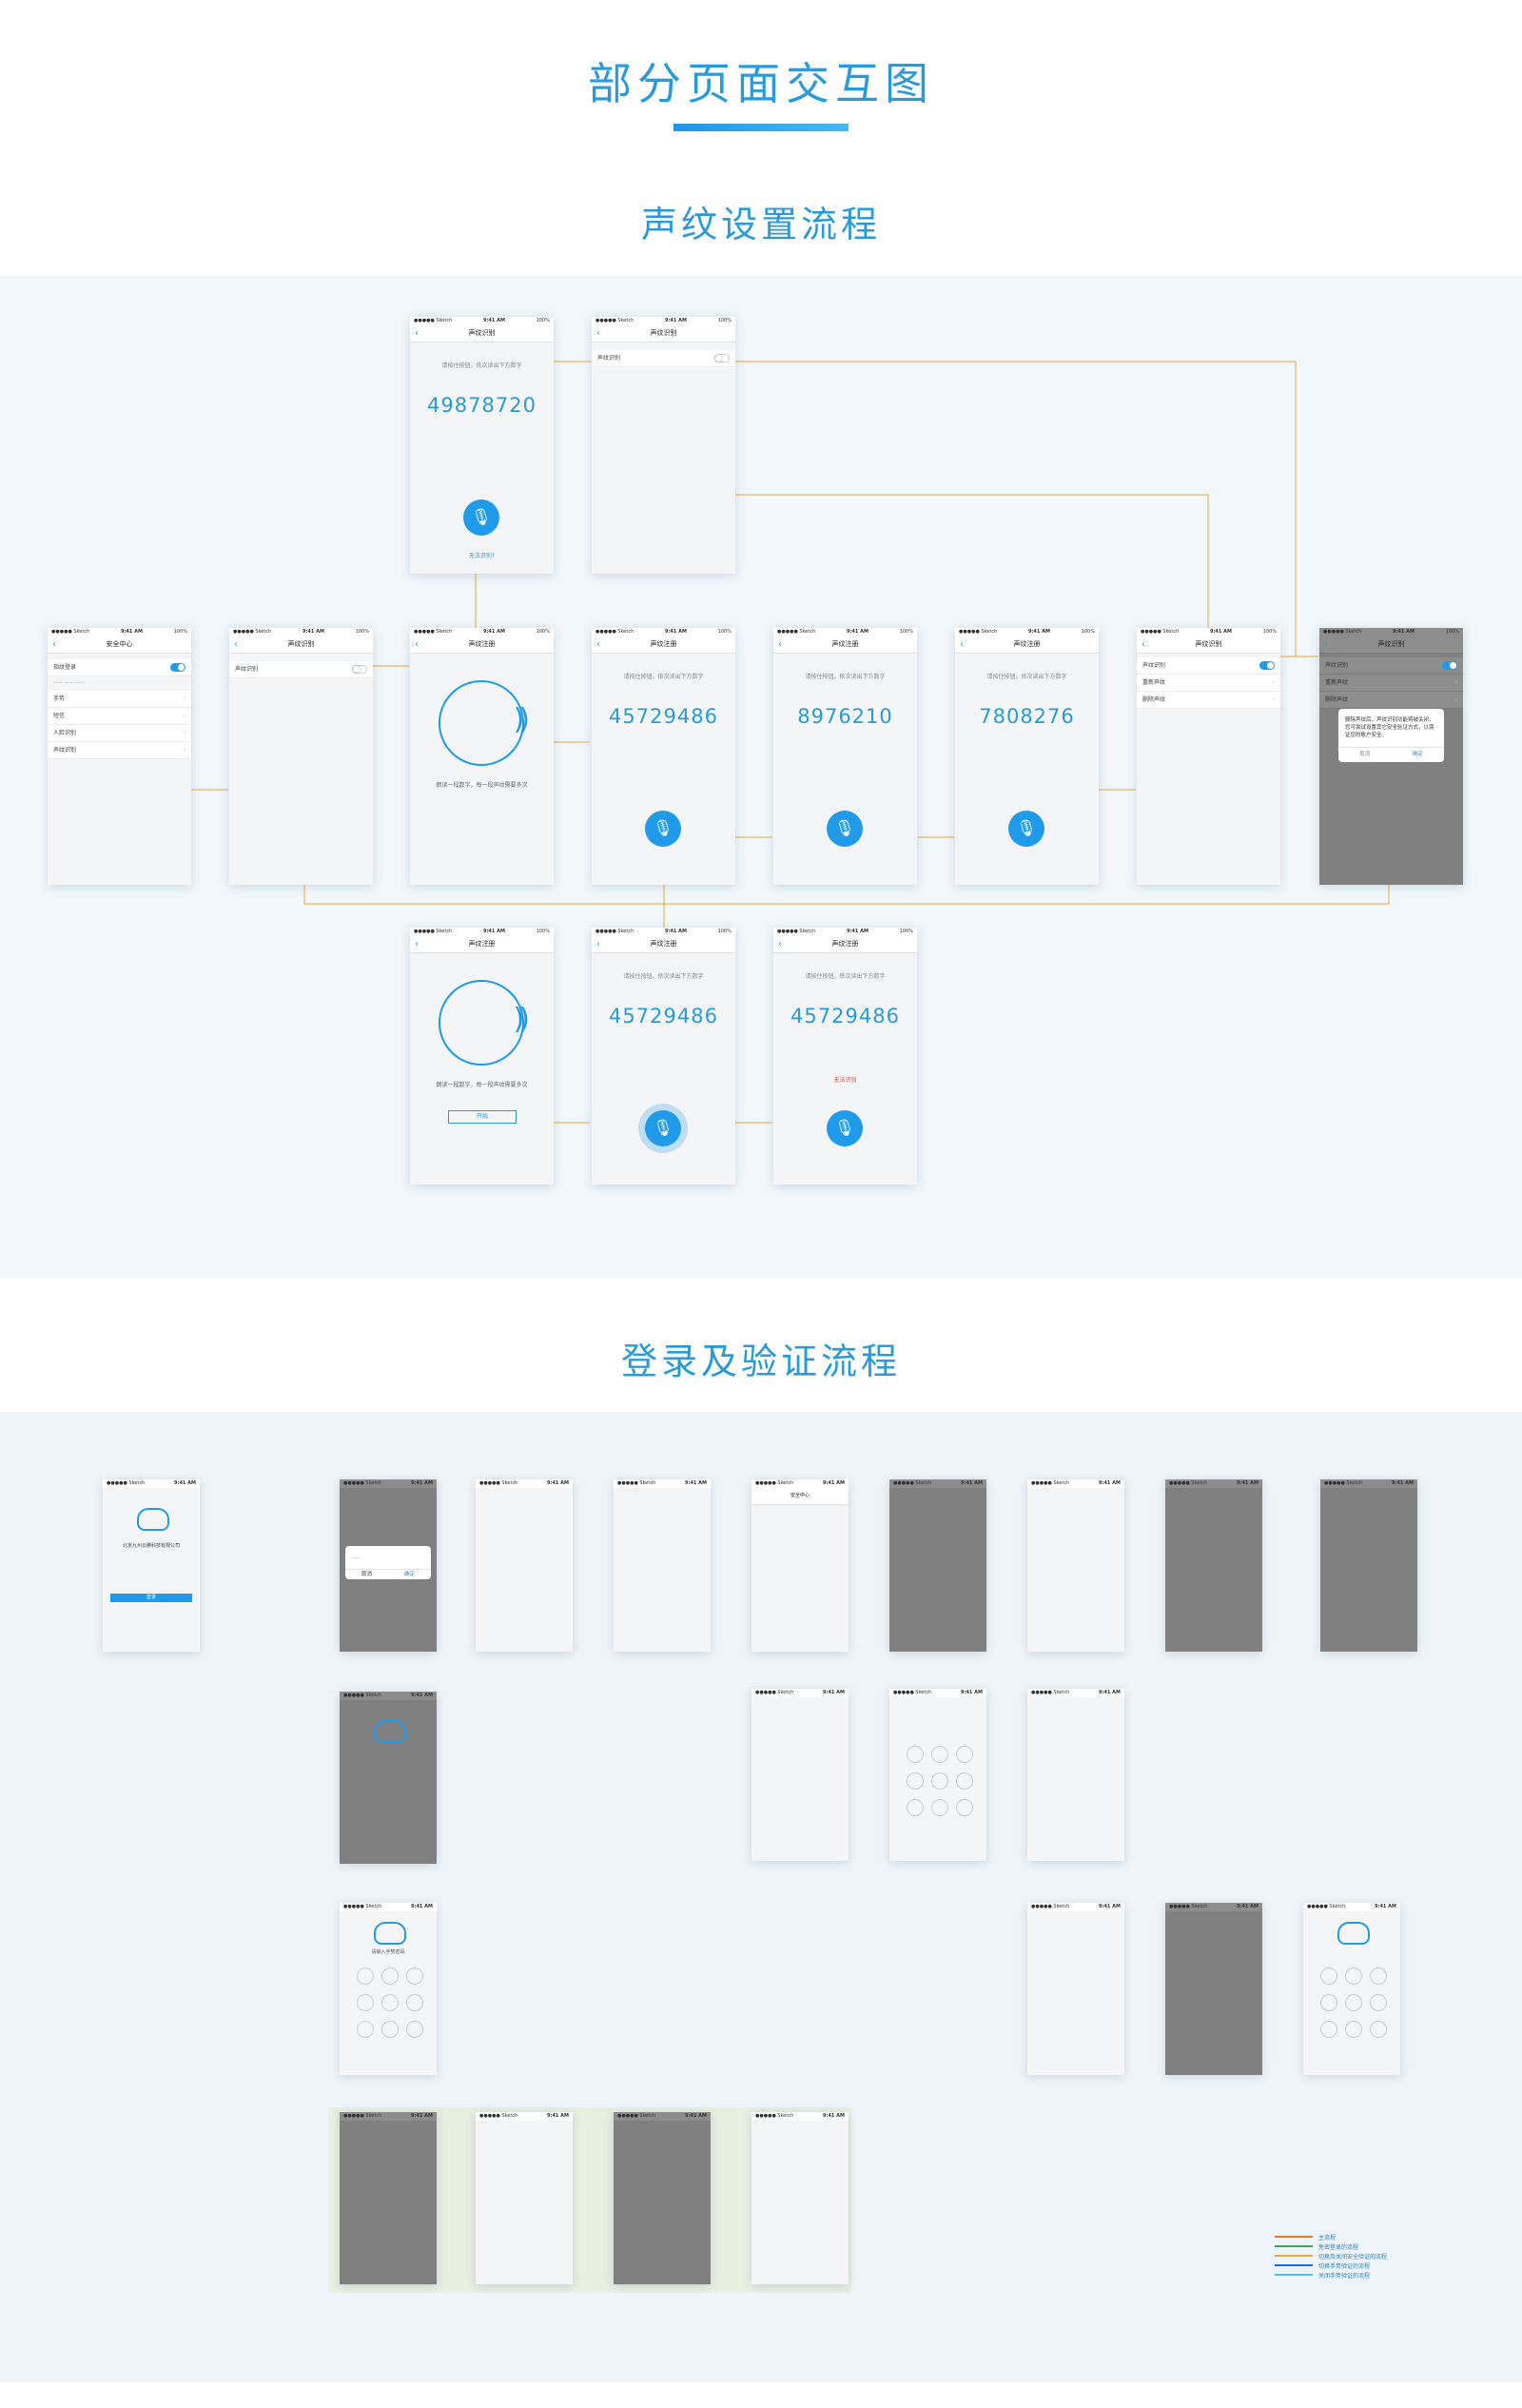 The height and width of the screenshot is (2408, 1522). I want to click on screen-home-dialog-2: ●●●●● Sketch 9:41 AM, so click(388, 2198).